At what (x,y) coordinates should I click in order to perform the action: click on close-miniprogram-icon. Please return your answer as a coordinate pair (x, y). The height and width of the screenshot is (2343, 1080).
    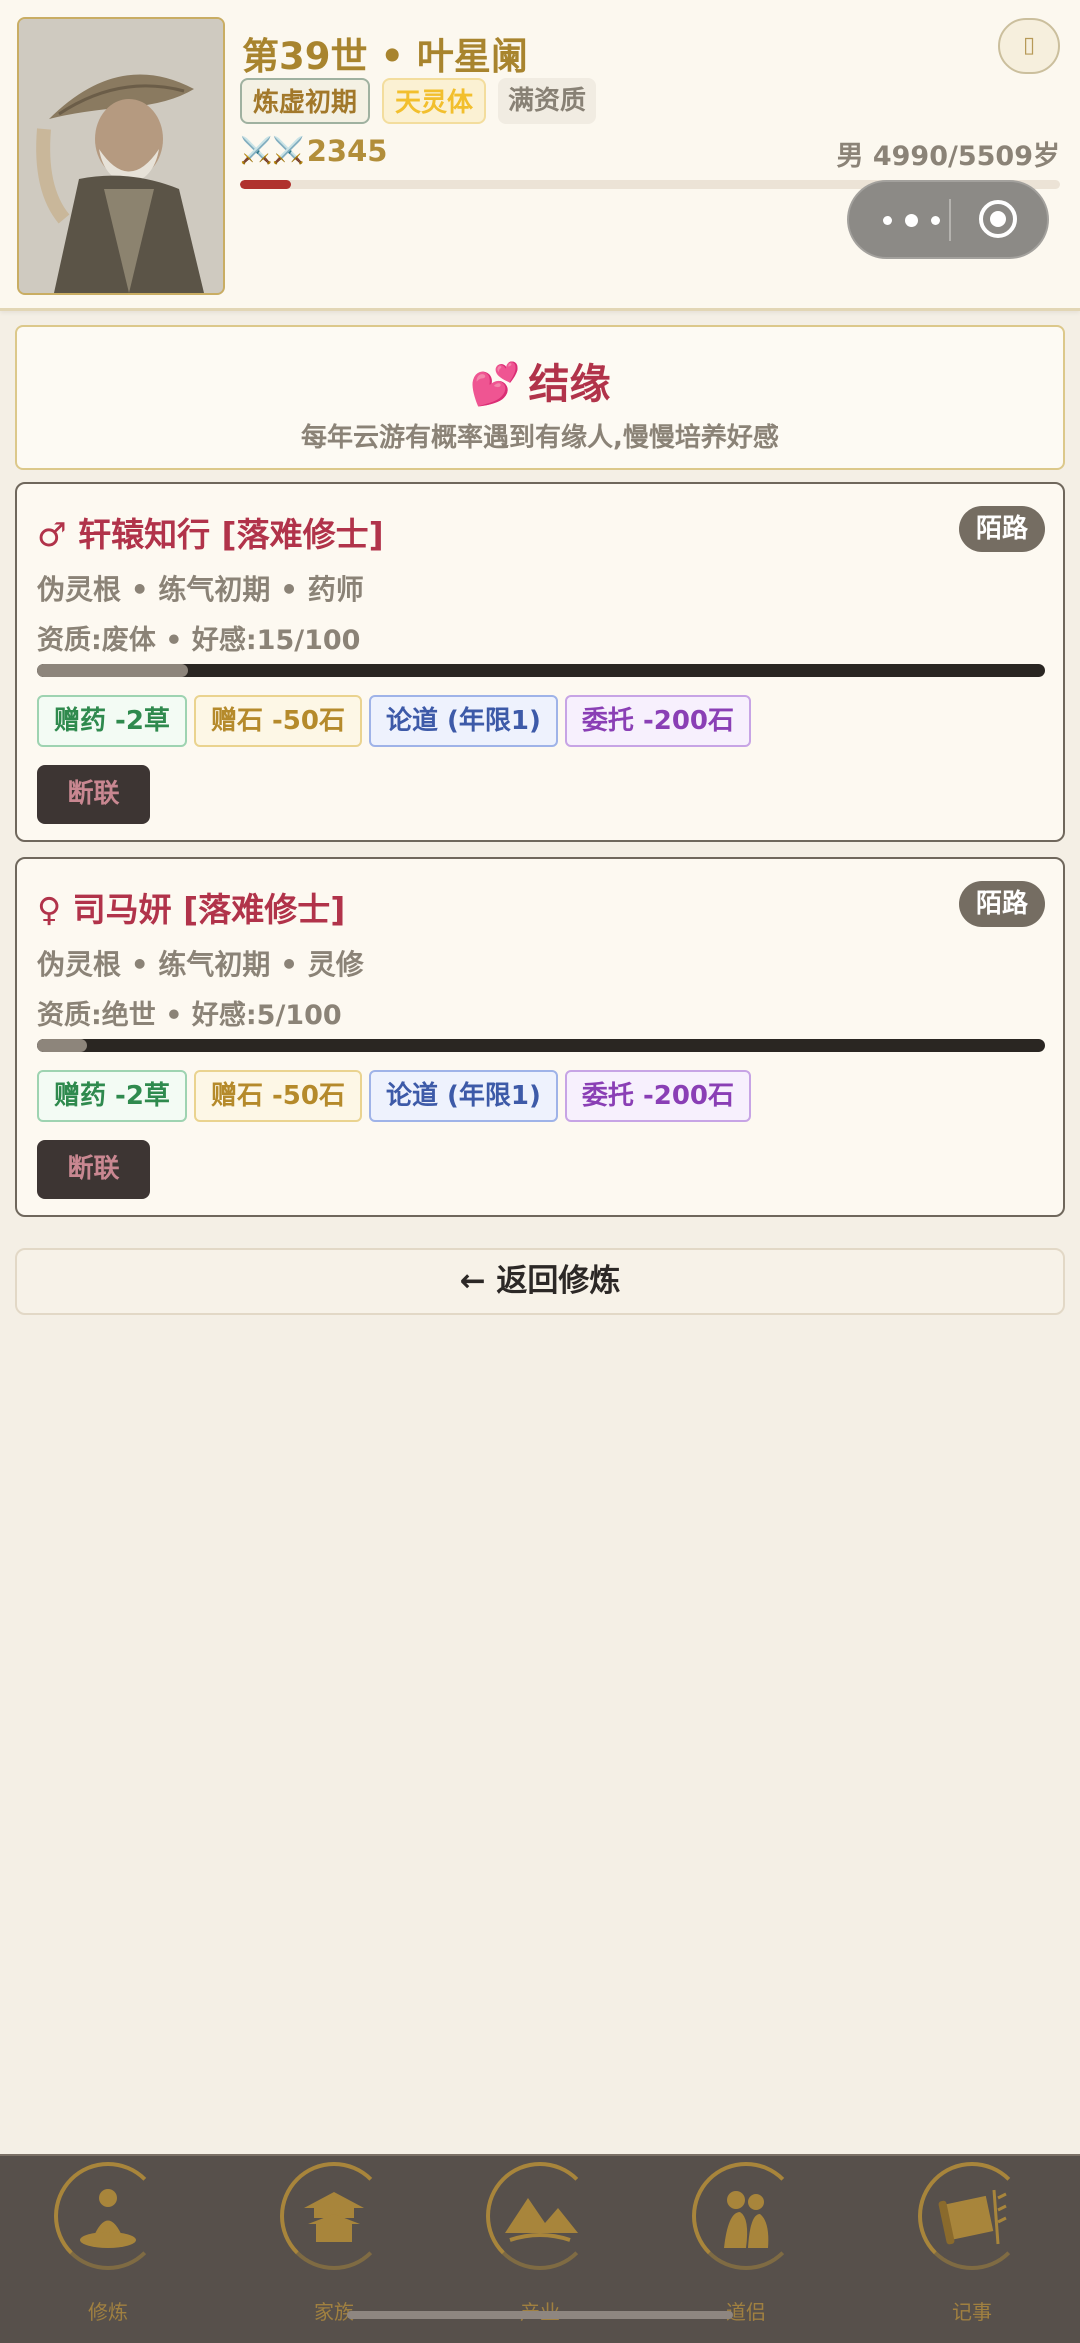
    Looking at the image, I should click on (998, 219).